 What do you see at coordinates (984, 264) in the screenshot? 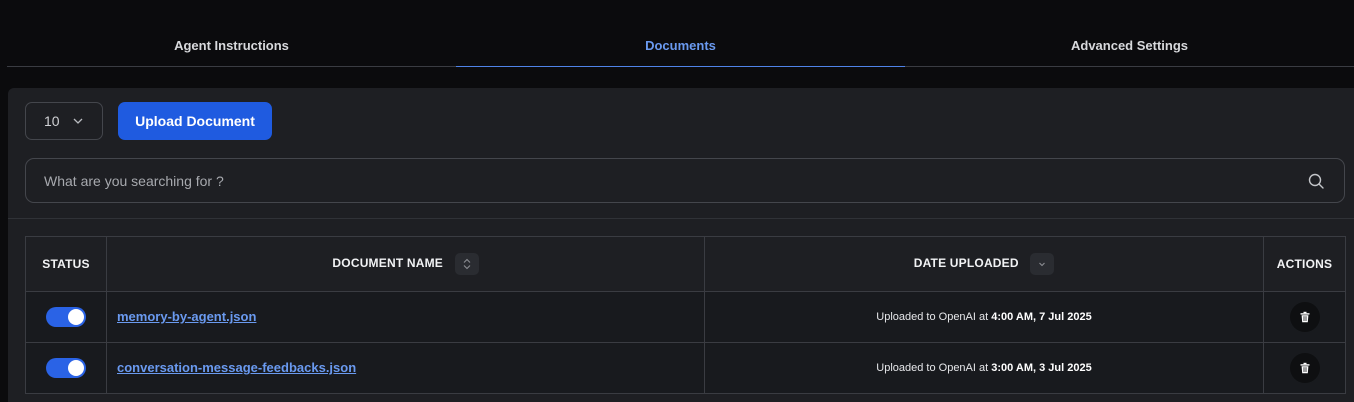
I see `header-date-uploaded: DATE UPLOADED` at bounding box center [984, 264].